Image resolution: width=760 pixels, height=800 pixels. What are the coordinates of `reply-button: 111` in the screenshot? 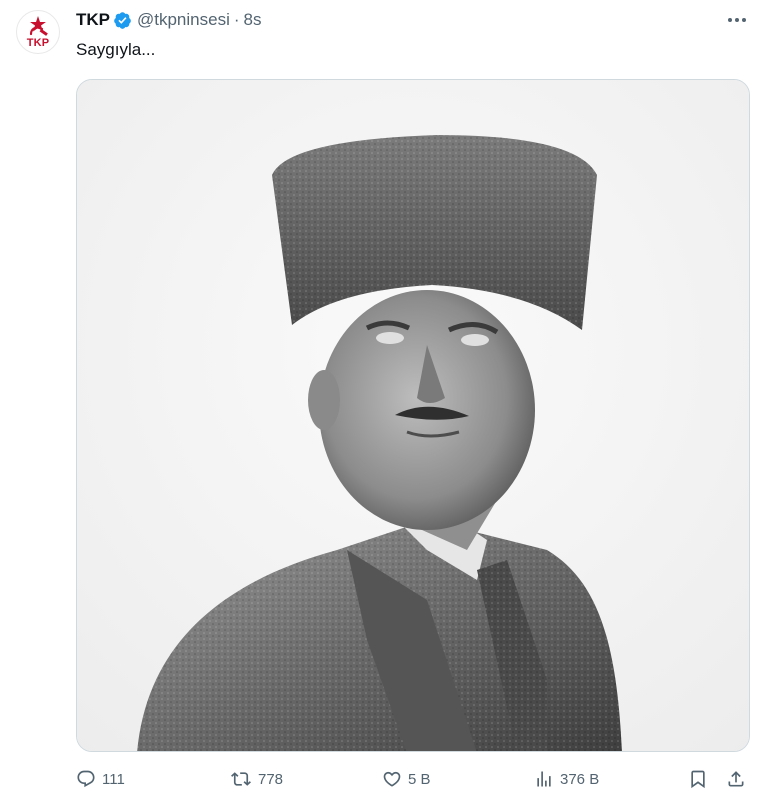 It's located at (100, 779).